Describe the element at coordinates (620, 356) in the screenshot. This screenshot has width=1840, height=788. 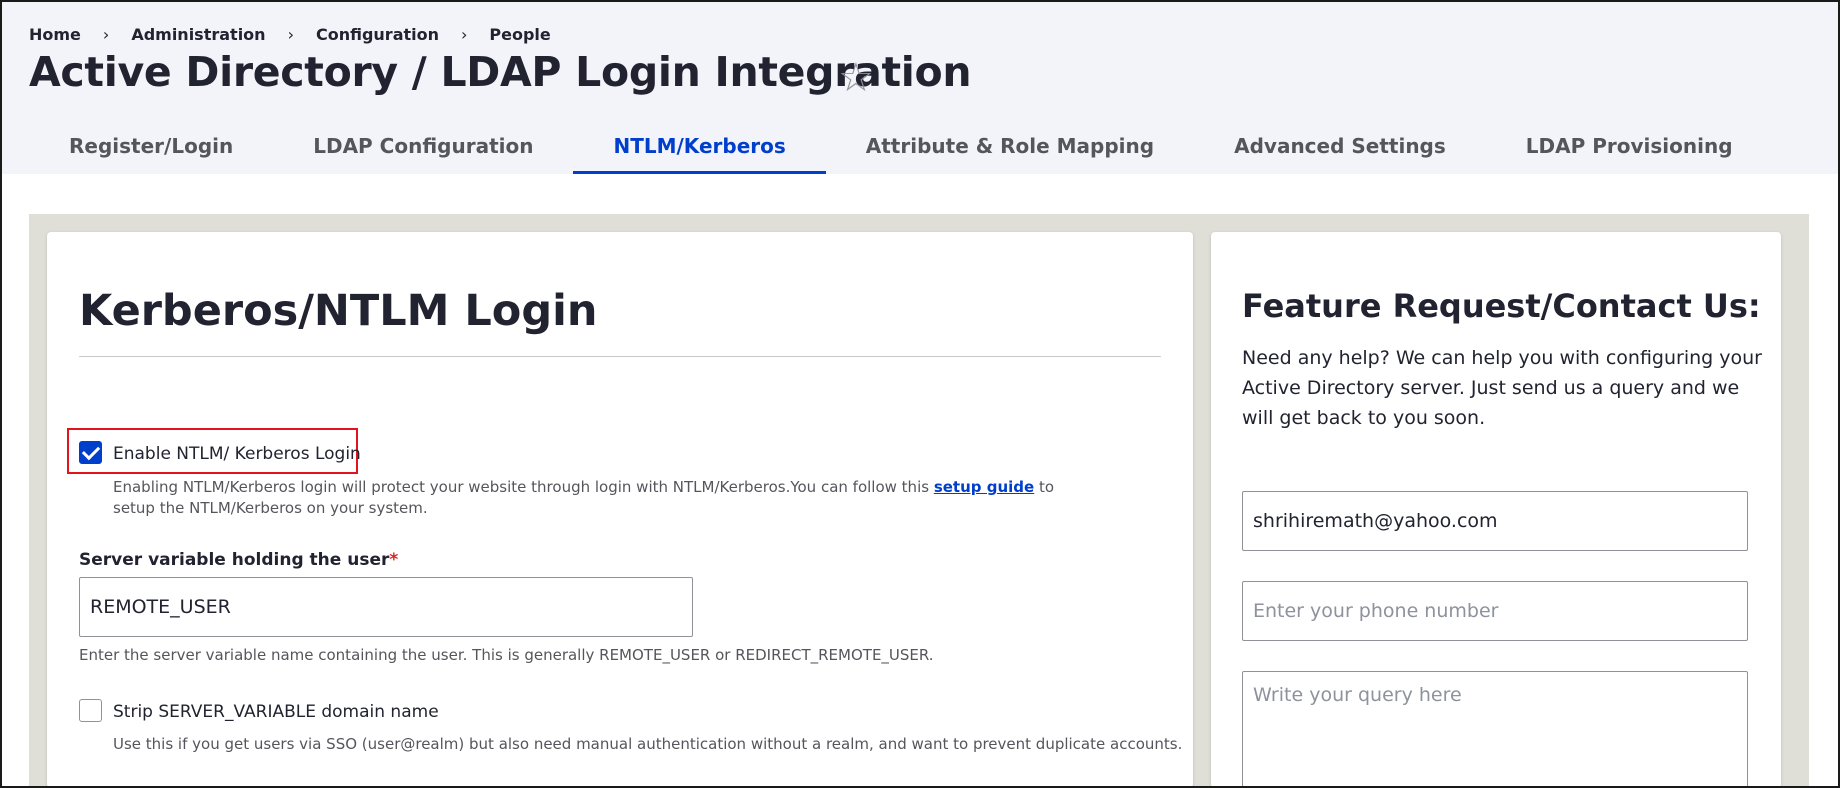
I see `divider` at that location.